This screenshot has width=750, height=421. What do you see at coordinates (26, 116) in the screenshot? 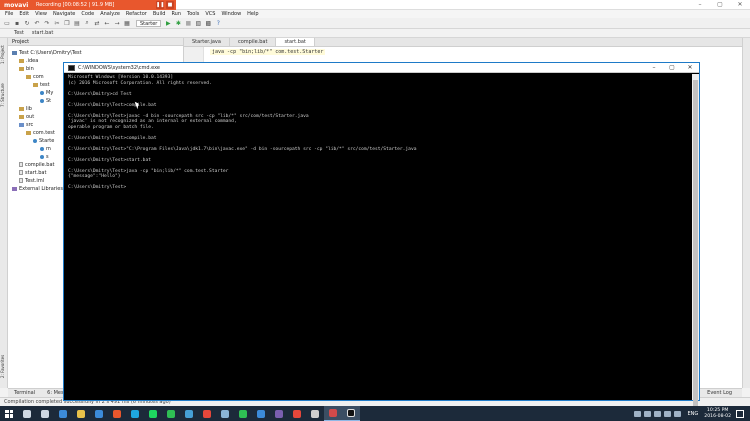
I see `tree-item: out` at bounding box center [26, 116].